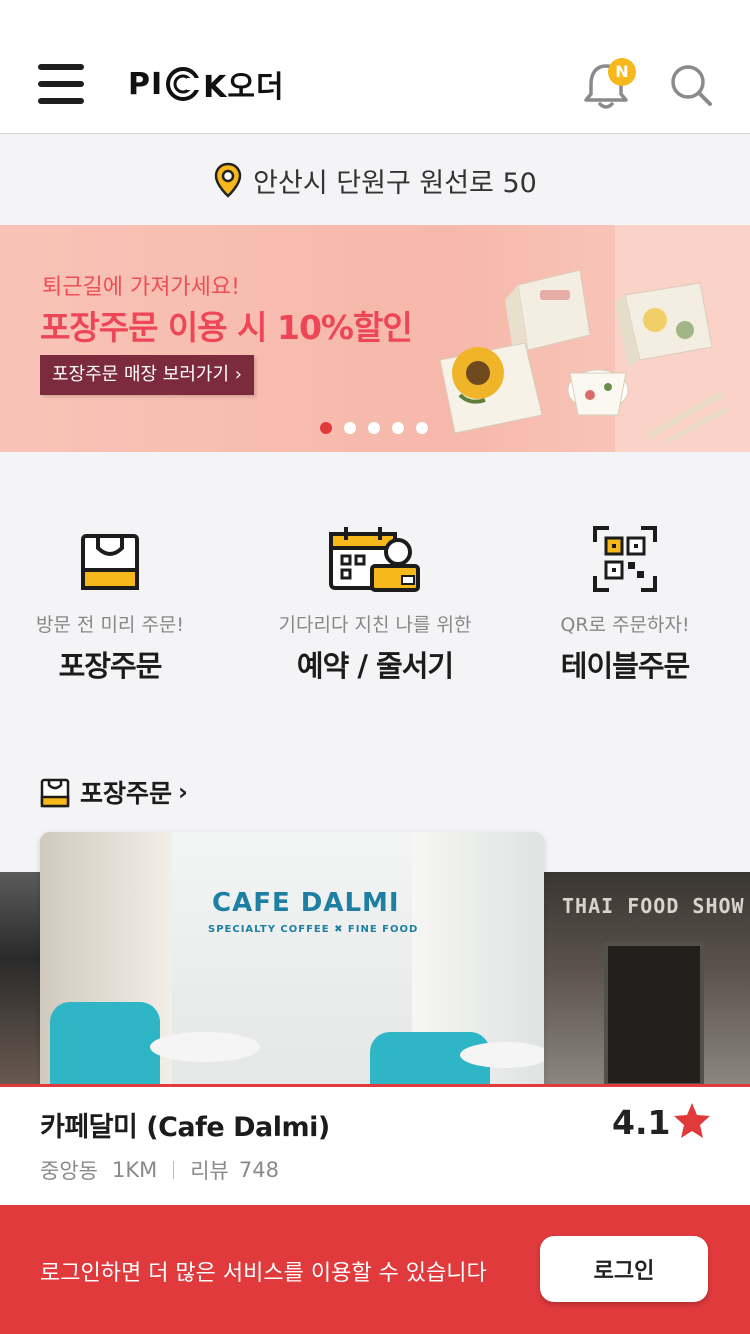 Image resolution: width=750 pixels, height=1334 pixels. What do you see at coordinates (146, 84) in the screenshot?
I see `logo-text-left: PI` at bounding box center [146, 84].